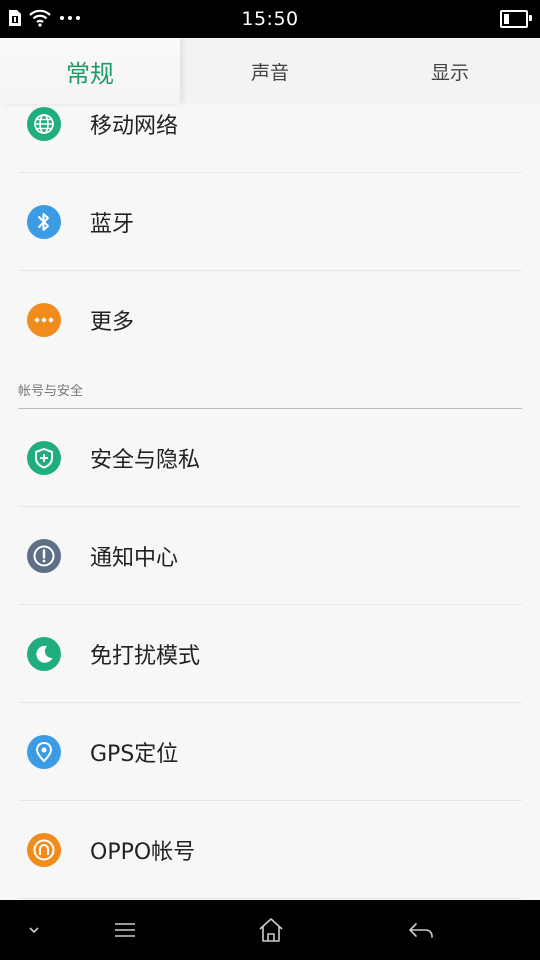 This screenshot has width=540, height=960. What do you see at coordinates (270, 850) in the screenshot?
I see `setting-oppo-account: OPPO帐号` at bounding box center [270, 850].